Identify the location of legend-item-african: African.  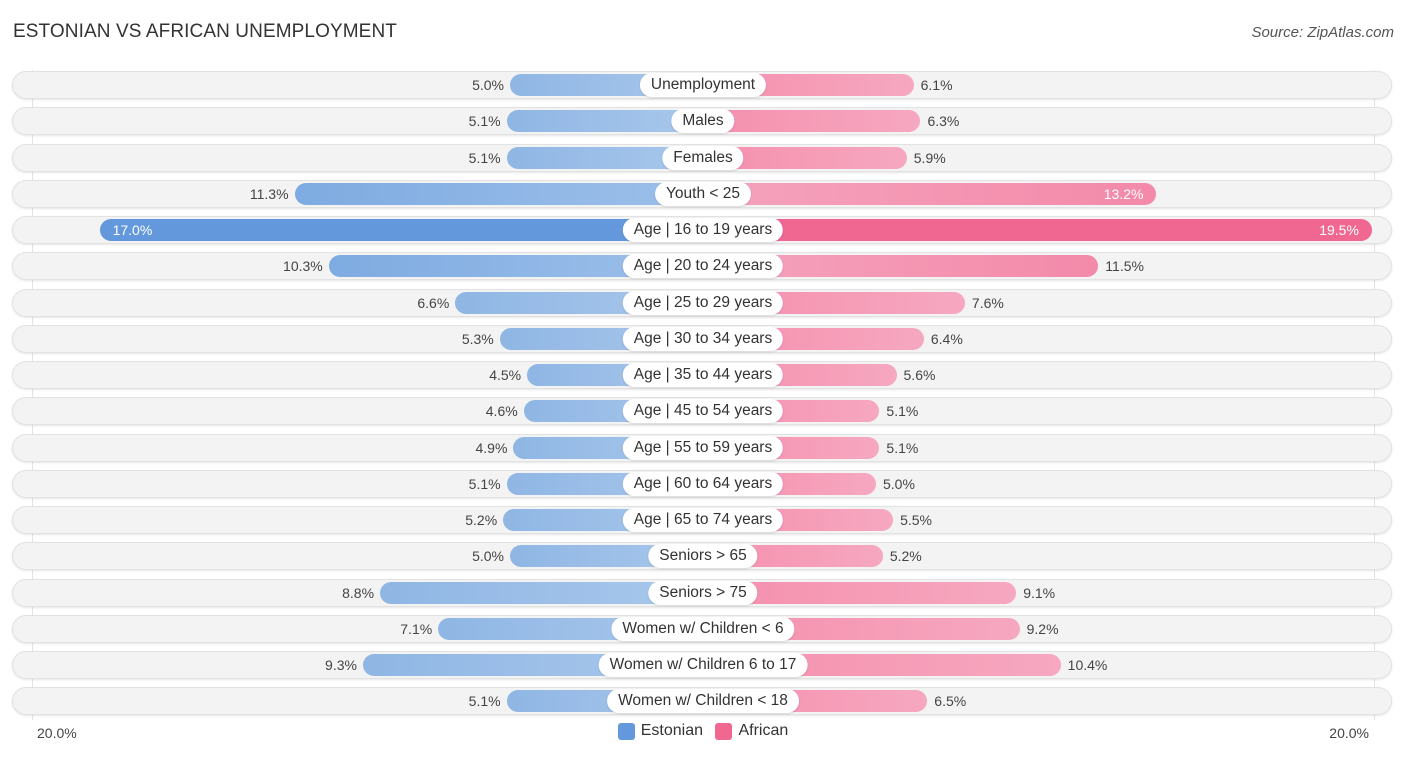
(751, 731).